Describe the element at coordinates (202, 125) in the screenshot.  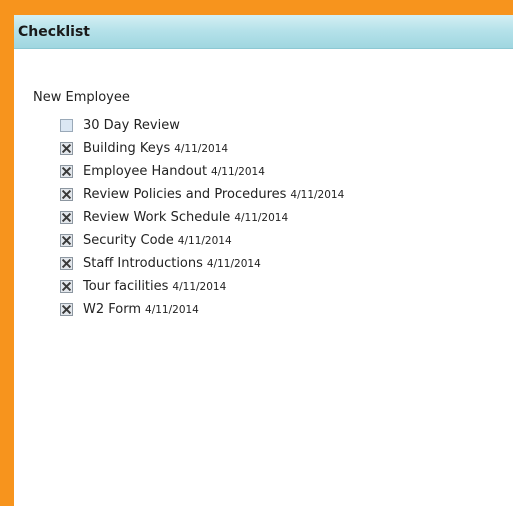
I see `checklist-item: 30 Day Review` at that location.